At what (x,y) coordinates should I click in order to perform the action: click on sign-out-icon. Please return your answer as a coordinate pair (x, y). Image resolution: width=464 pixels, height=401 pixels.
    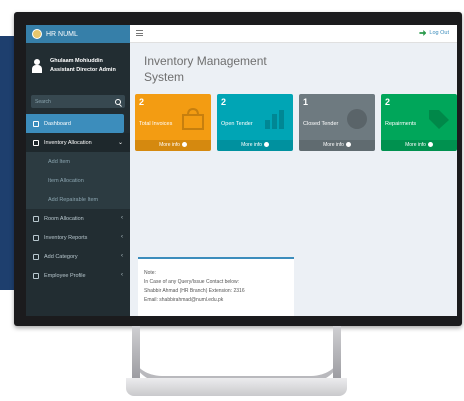
    Looking at the image, I should click on (423, 33).